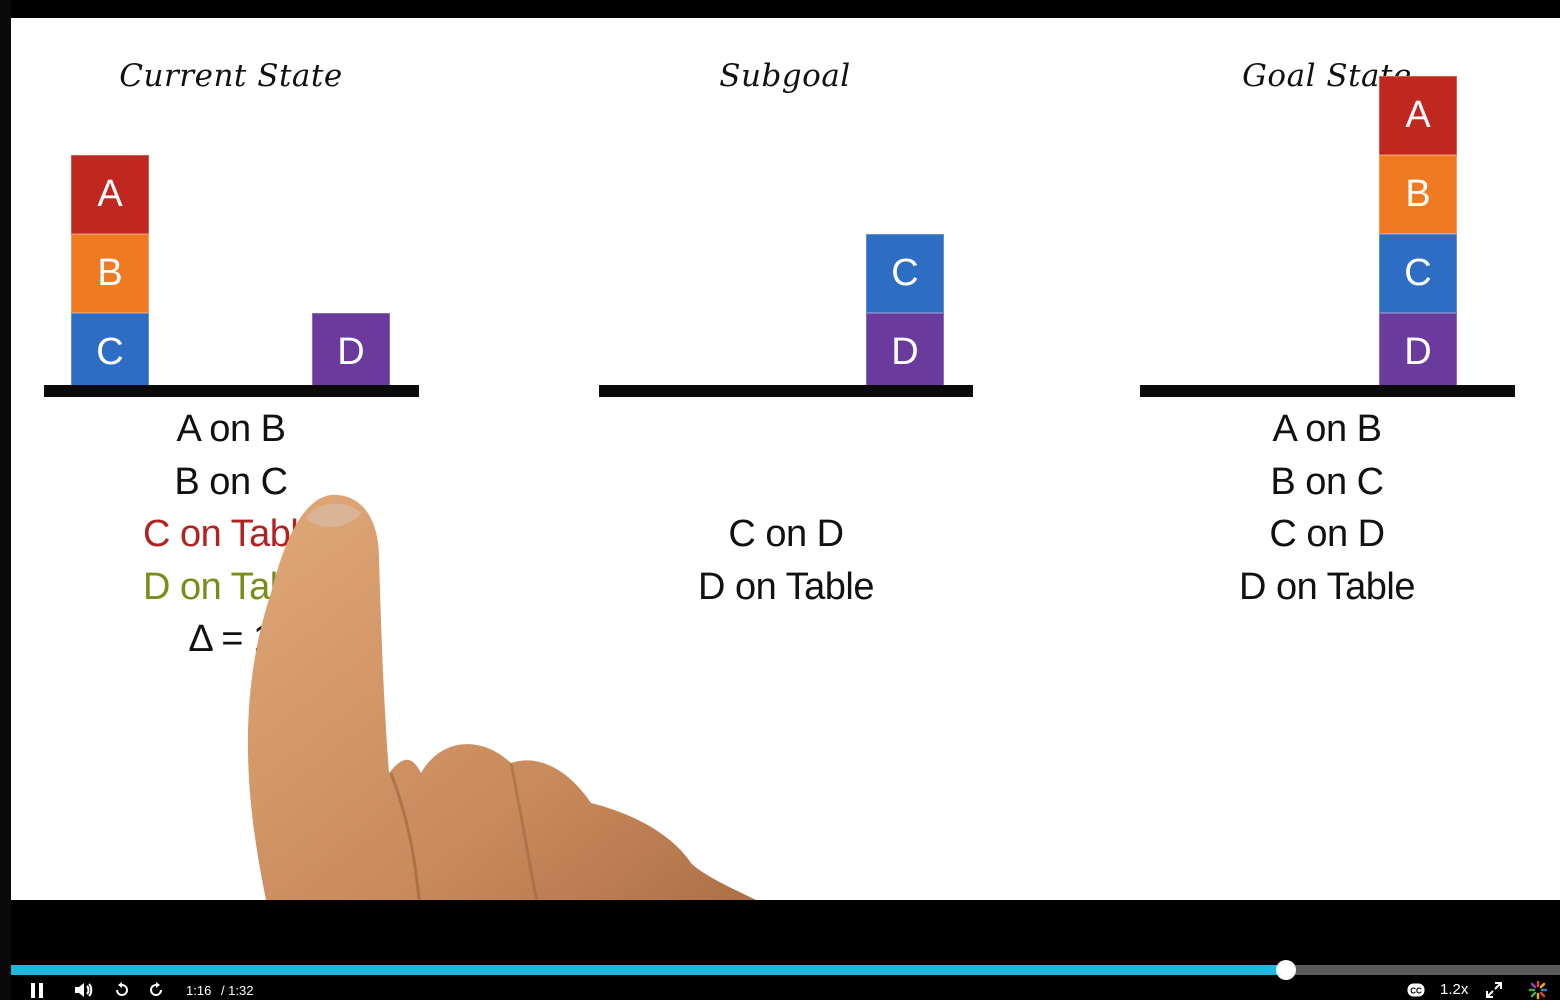 The width and height of the screenshot is (1560, 1000). I want to click on forward-button, so click(156, 990).